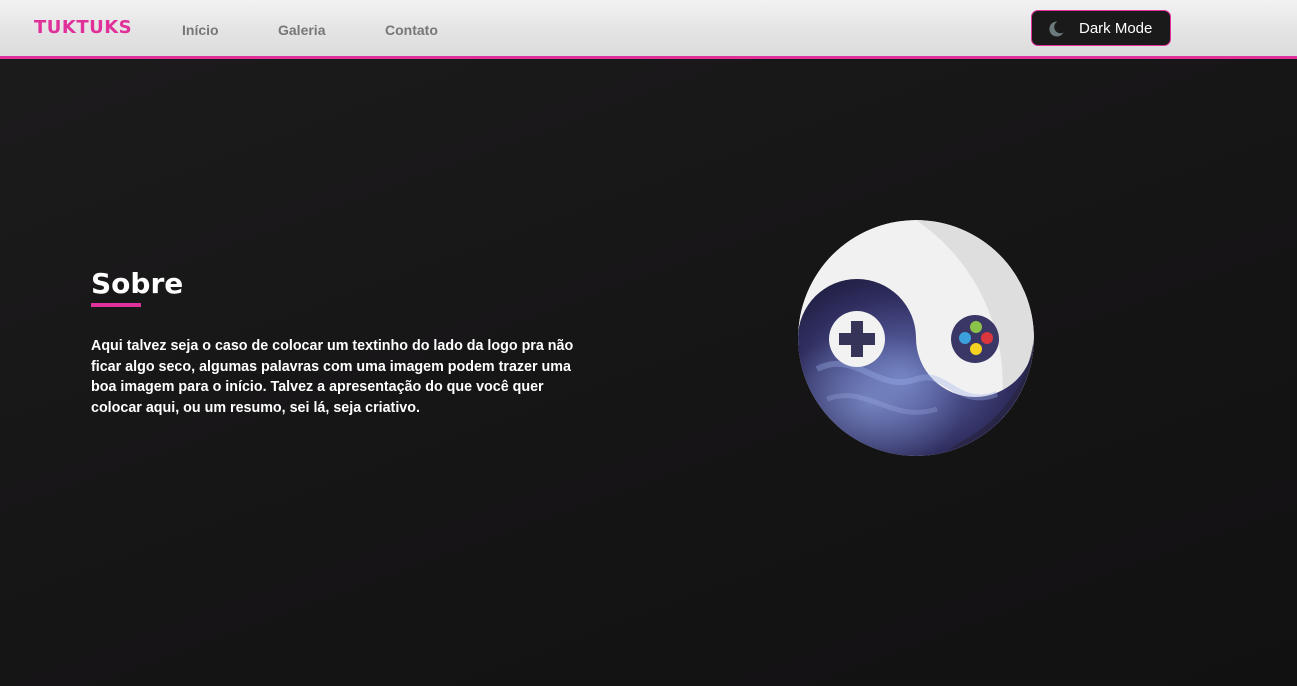  I want to click on dark-mode-button: Dark Mode, so click(1101, 28).